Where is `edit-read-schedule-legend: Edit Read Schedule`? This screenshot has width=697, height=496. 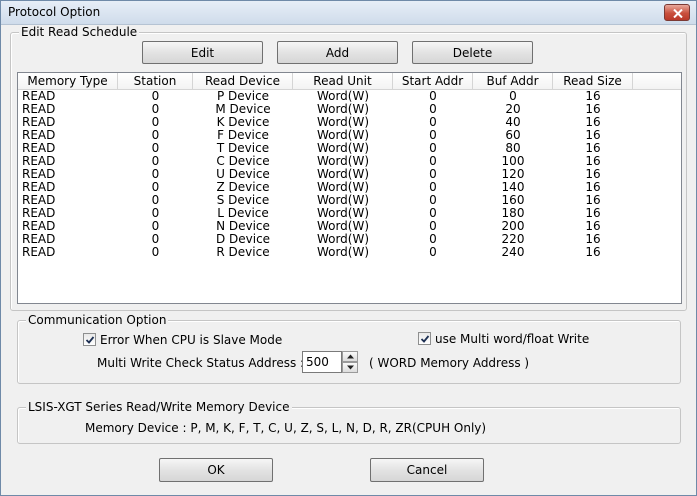 edit-read-schedule-legend: Edit Read Schedule is located at coordinates (79, 32).